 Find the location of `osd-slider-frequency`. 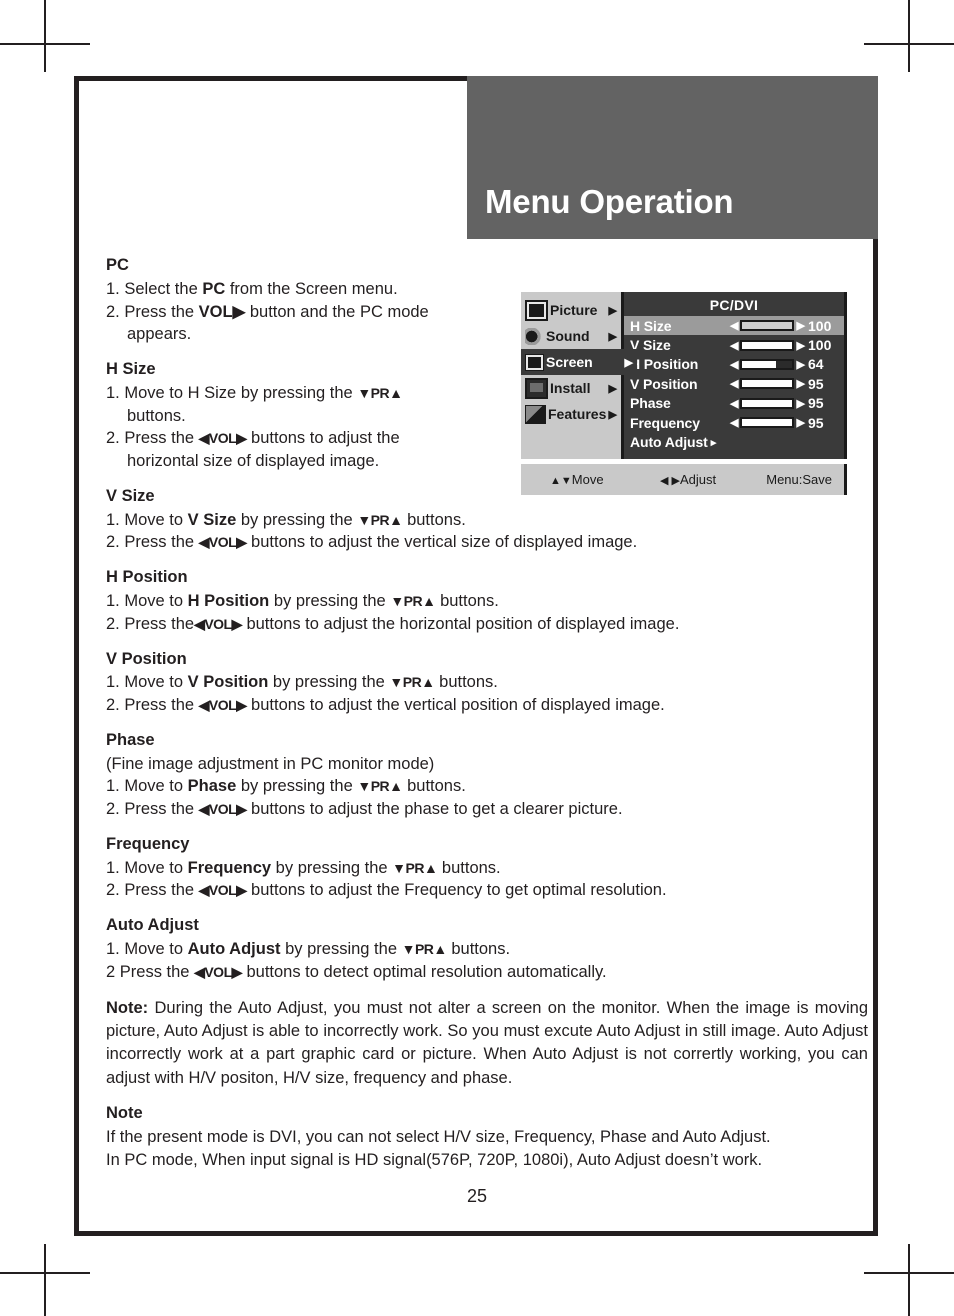

osd-slider-frequency is located at coordinates (767, 423).